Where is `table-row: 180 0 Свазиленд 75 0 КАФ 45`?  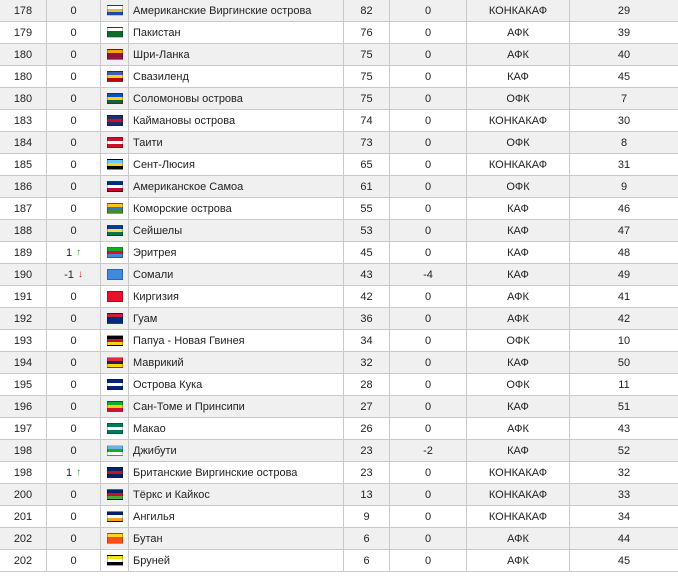 table-row: 180 0 Свазиленд 75 0 КАФ 45 is located at coordinates (339, 76).